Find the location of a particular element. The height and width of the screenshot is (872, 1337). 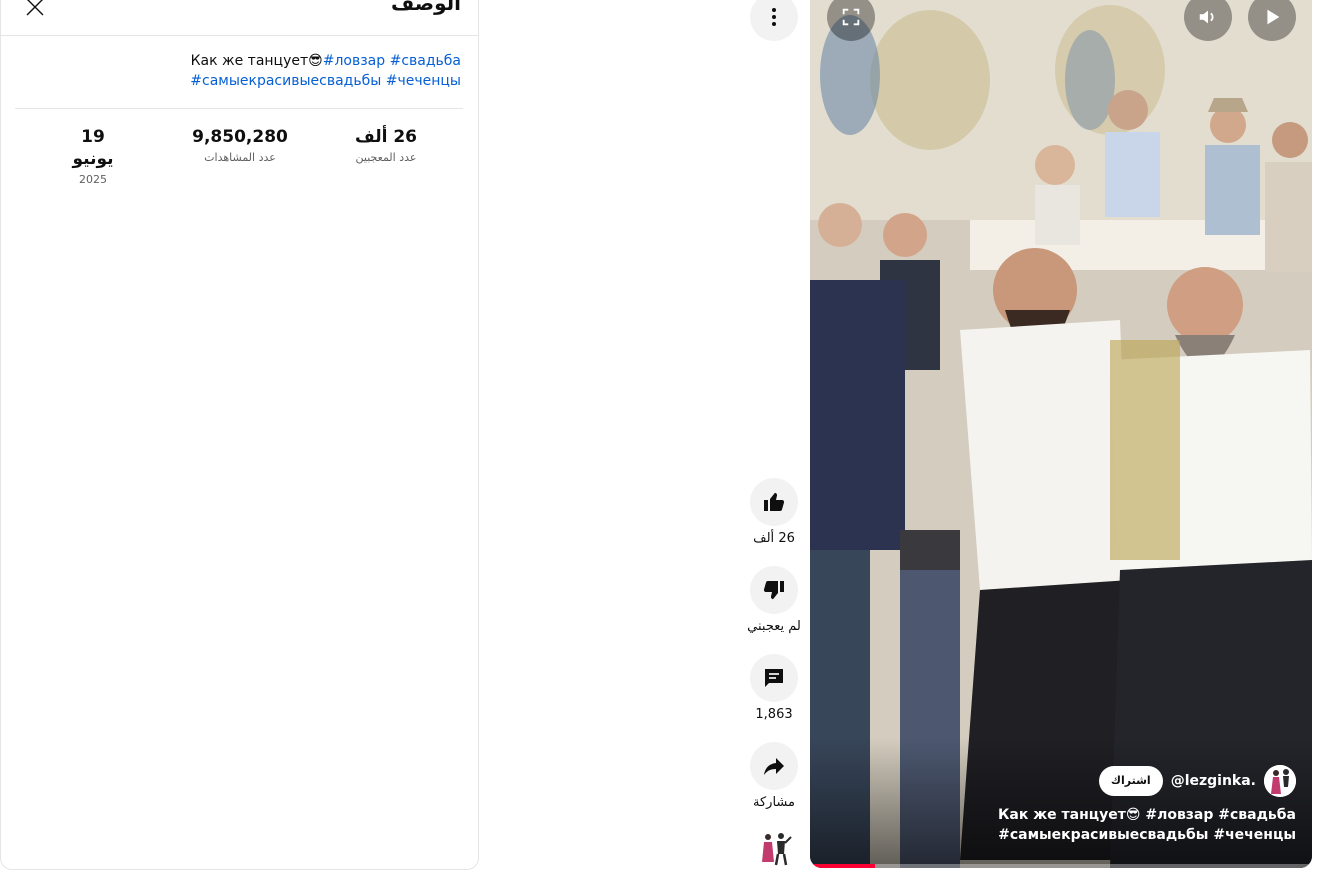

more-options-button is located at coordinates (774, 20).